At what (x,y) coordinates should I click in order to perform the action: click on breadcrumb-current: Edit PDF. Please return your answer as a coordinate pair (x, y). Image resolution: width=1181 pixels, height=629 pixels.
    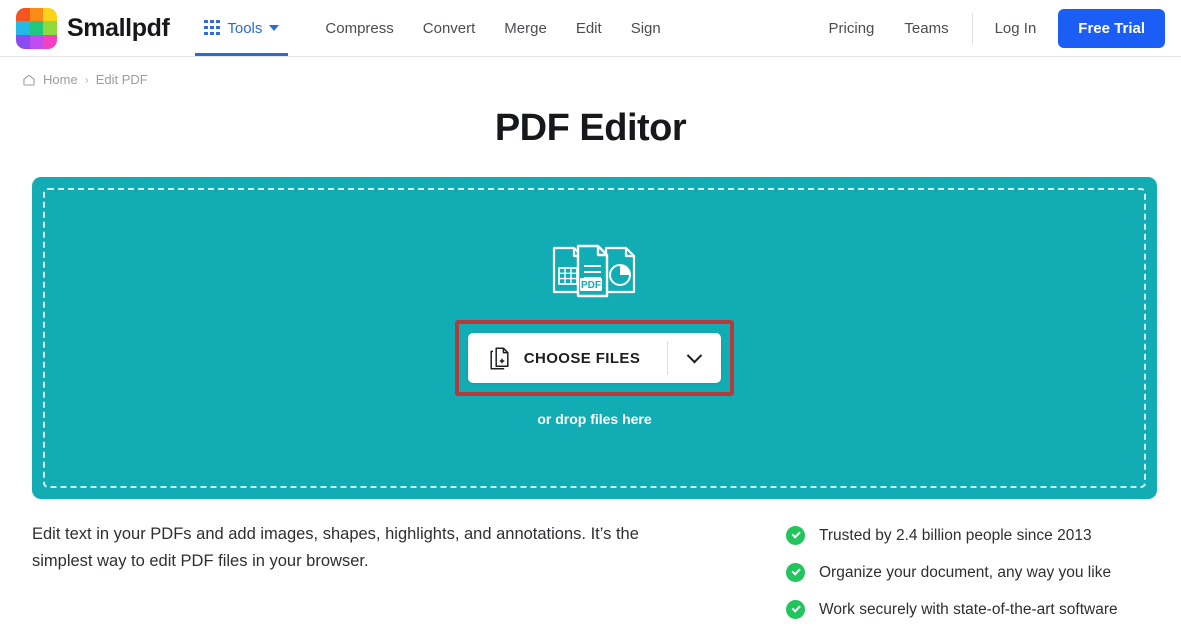
    Looking at the image, I should click on (121, 79).